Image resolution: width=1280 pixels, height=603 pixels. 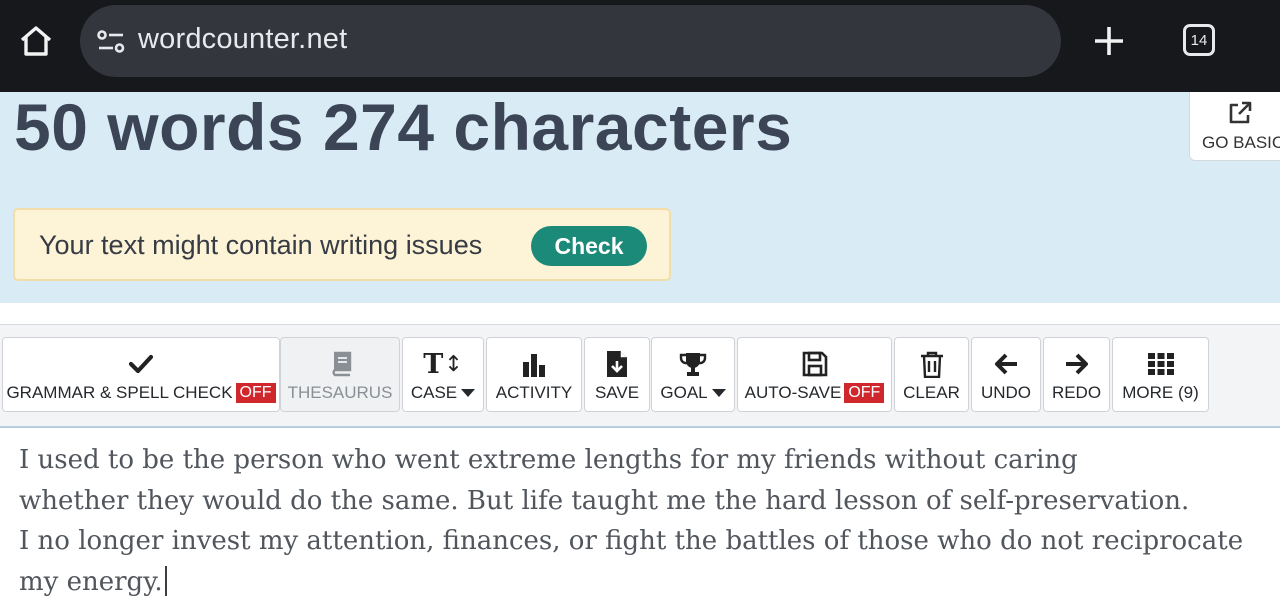 I want to click on goal-label: GOAL, so click(x=684, y=392).